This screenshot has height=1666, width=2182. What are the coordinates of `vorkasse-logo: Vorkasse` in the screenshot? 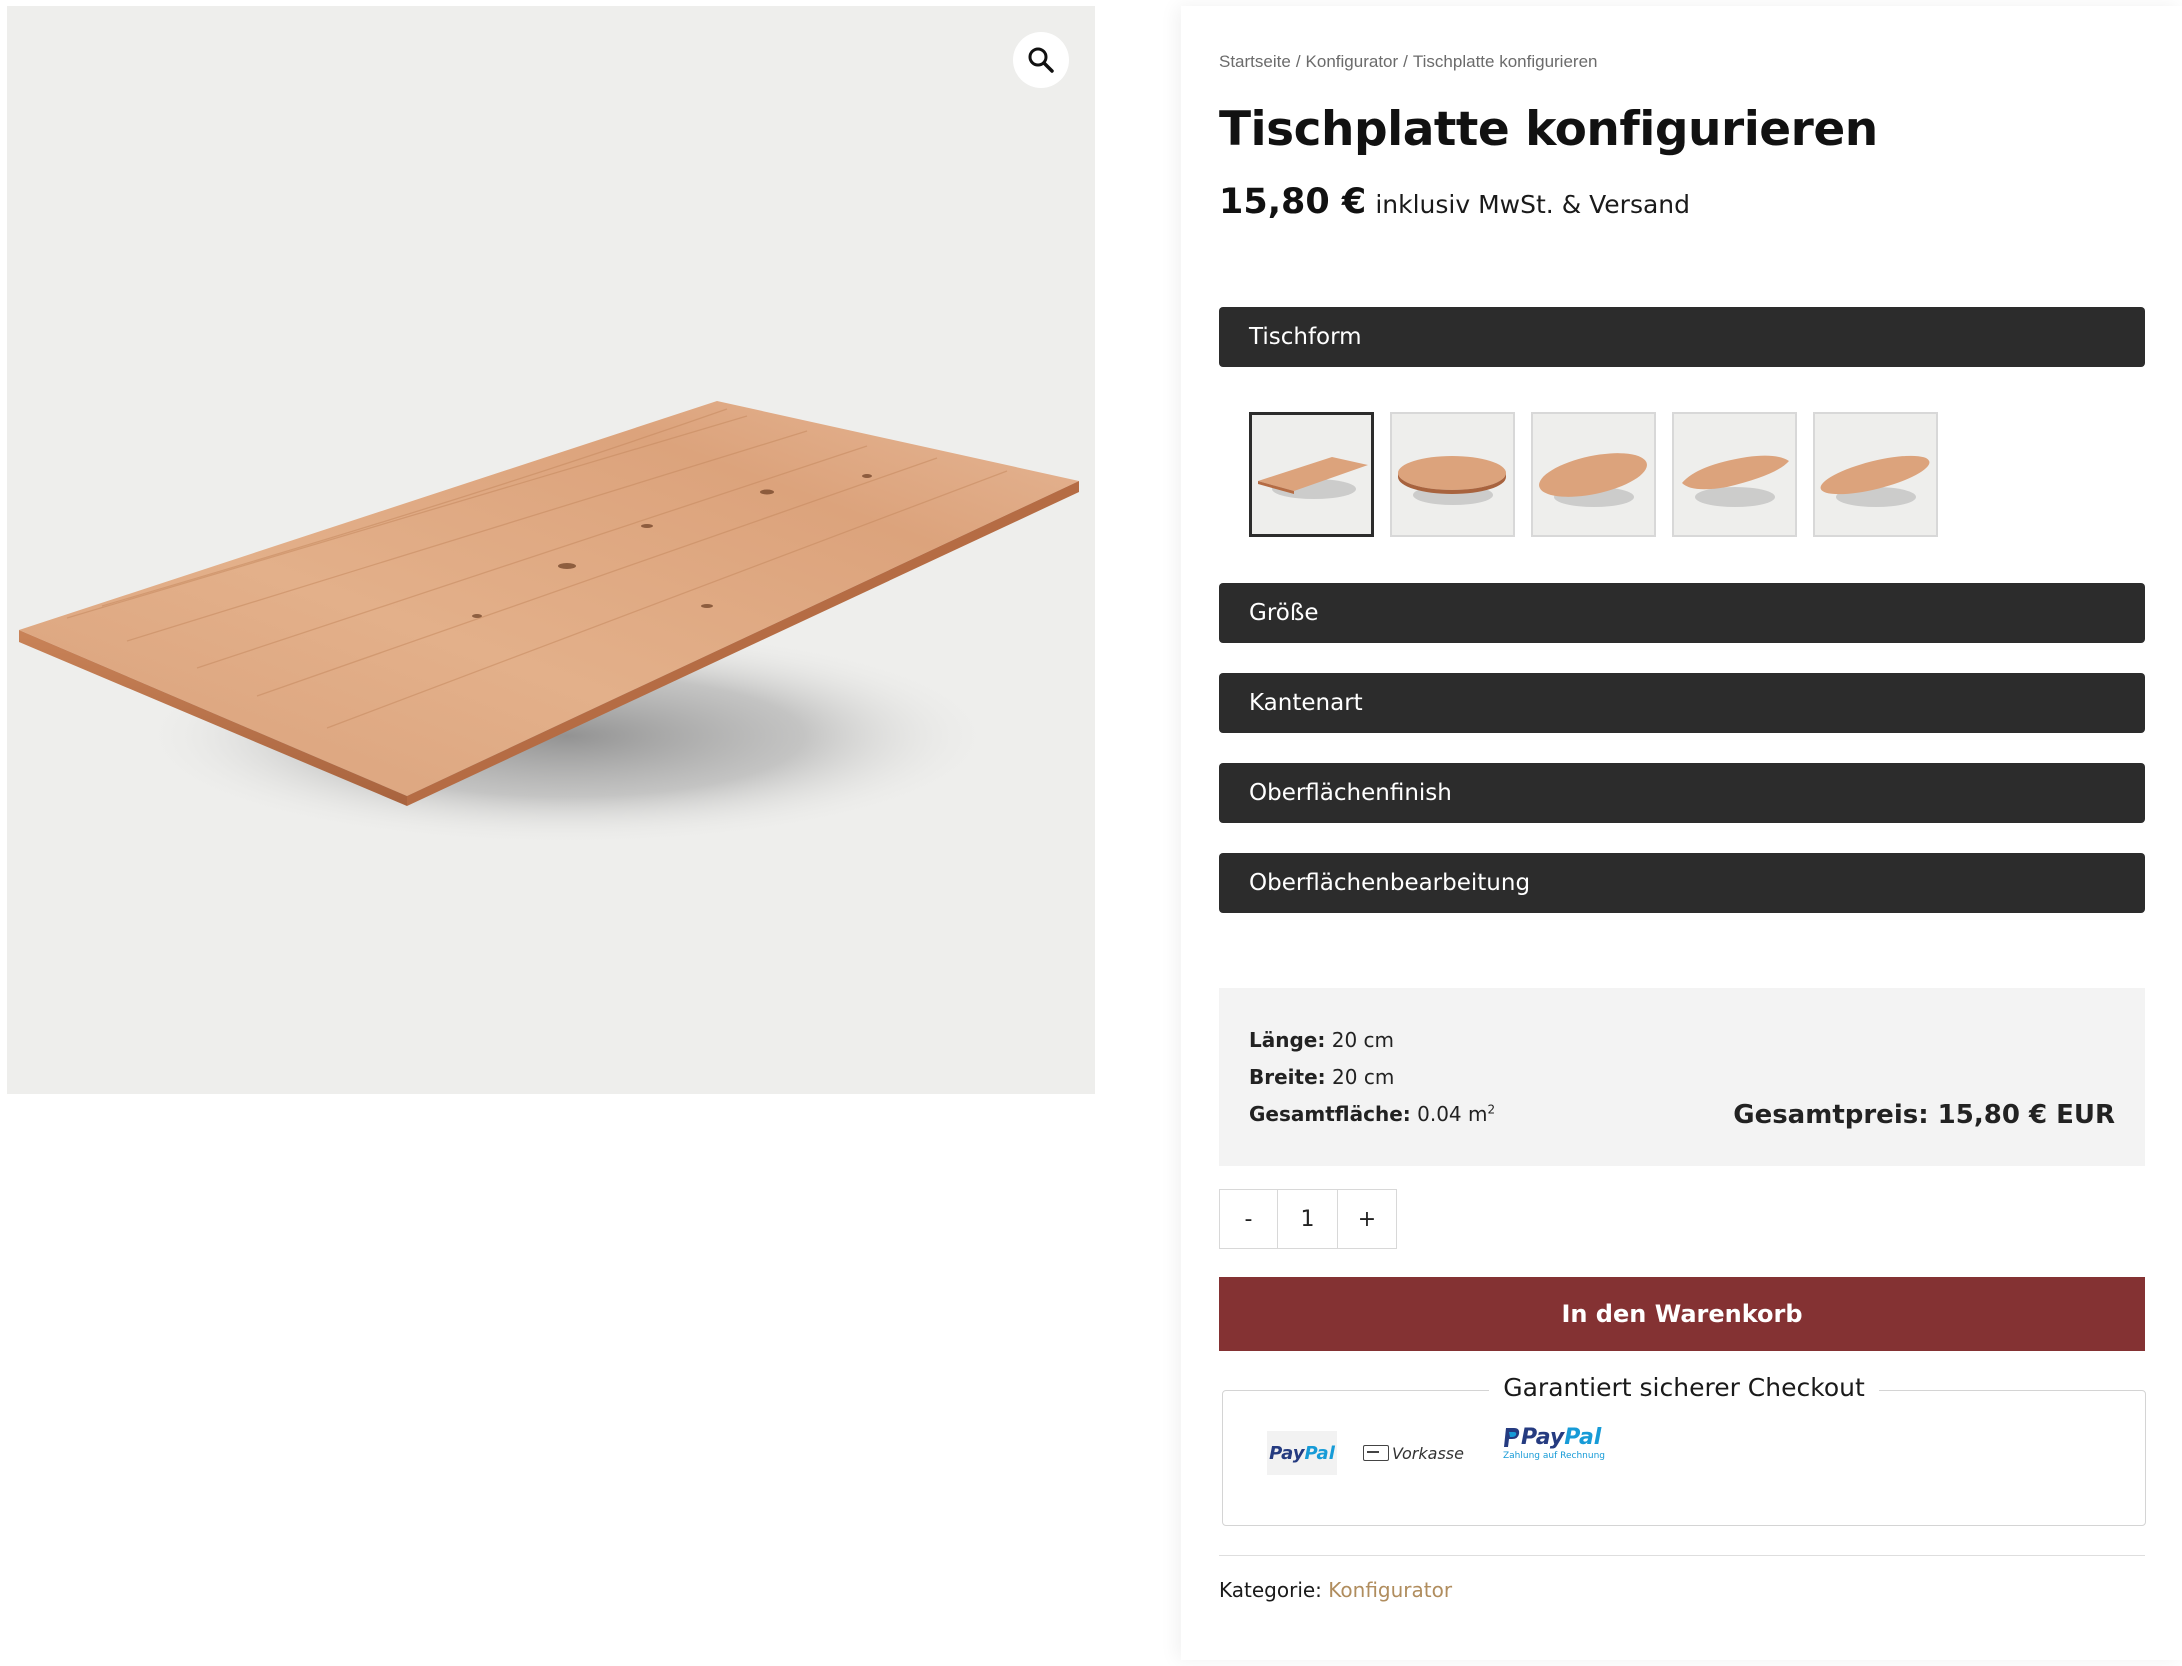 It's located at (1413, 1453).